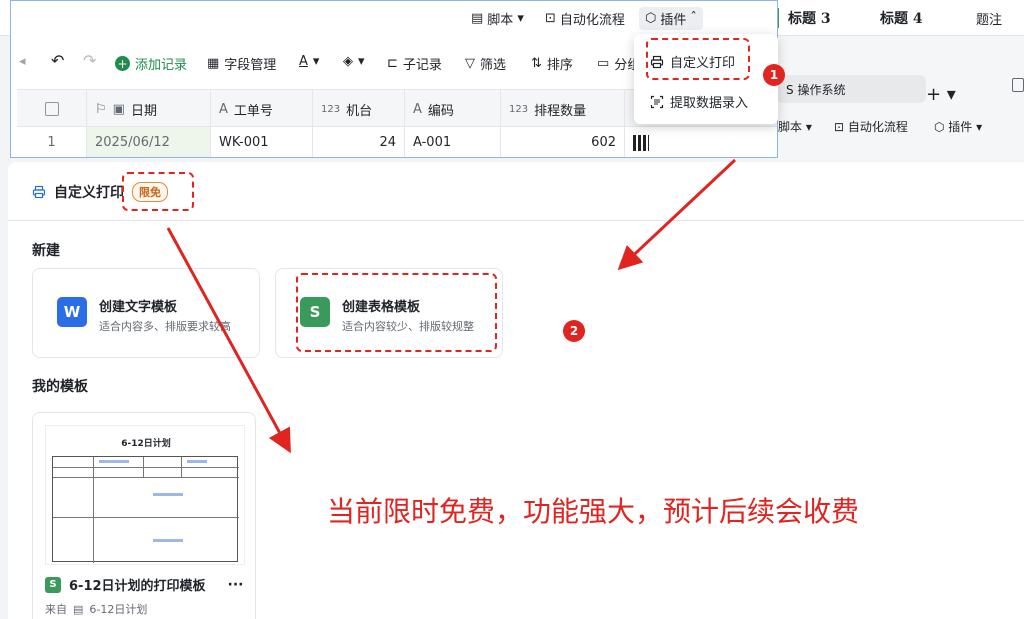 This screenshot has height=619, width=1024. I want to click on select-all-checkbox, so click(52, 109).